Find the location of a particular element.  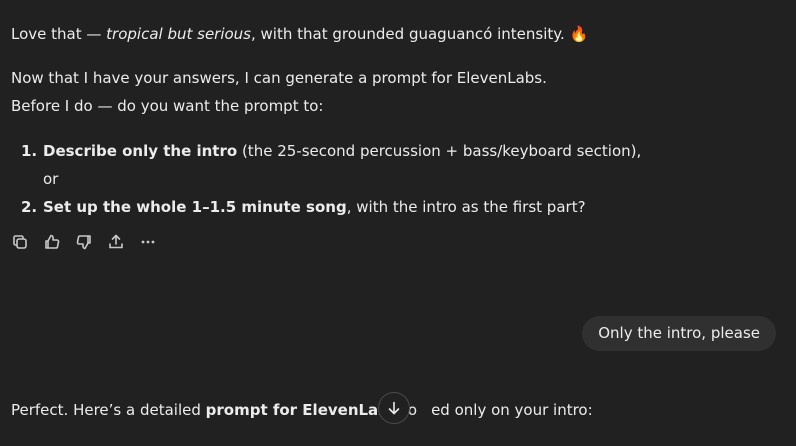

more-actions-button is located at coordinates (155, 242).